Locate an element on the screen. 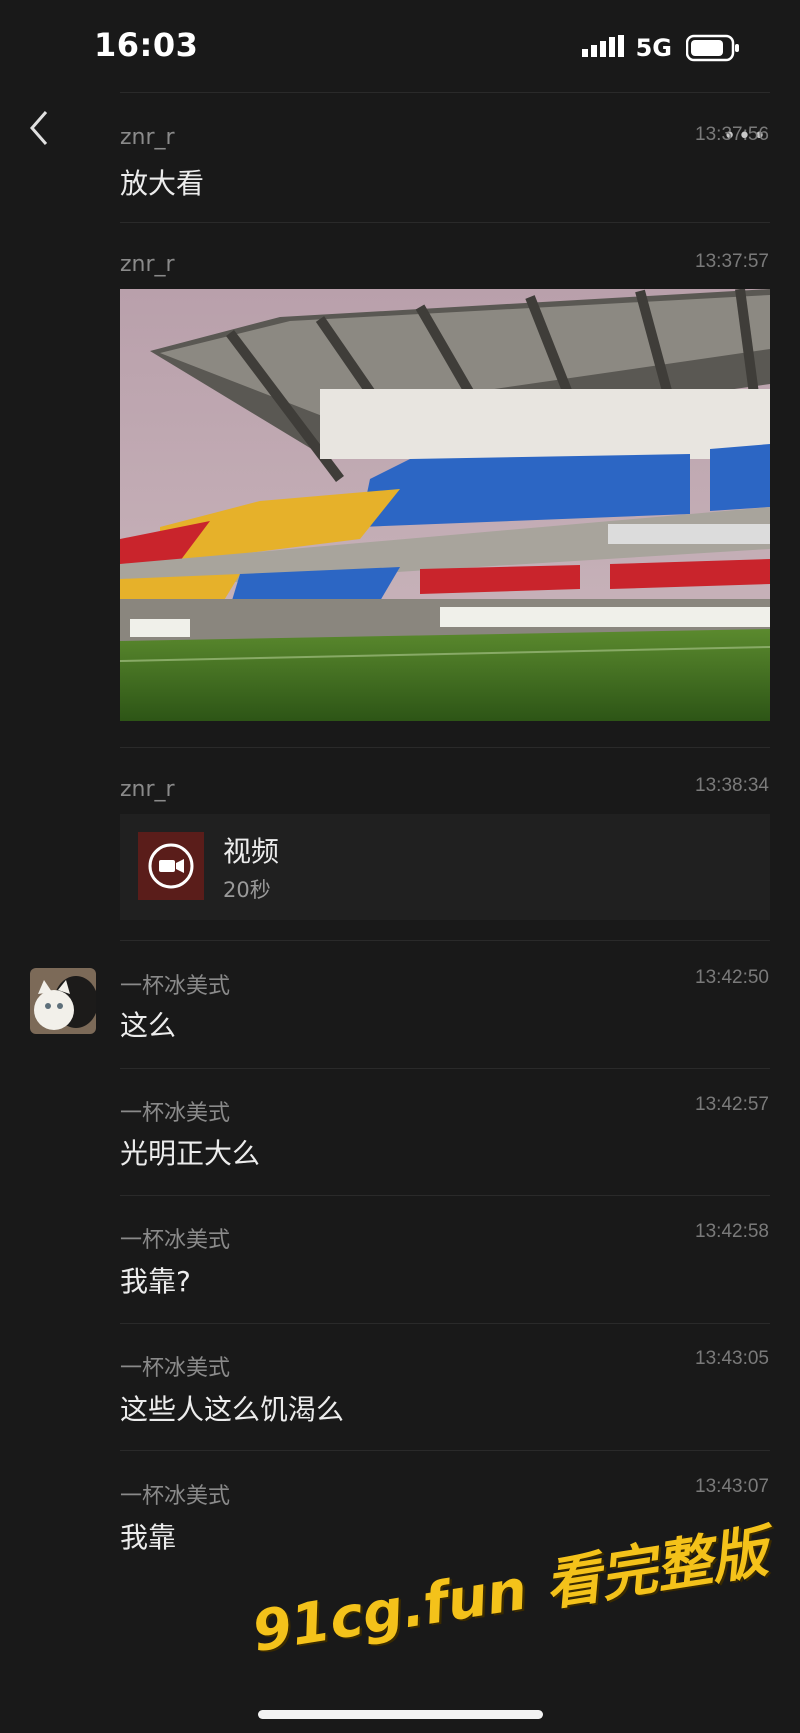 The height and width of the screenshot is (1733, 800). message-time: 13:42:50 is located at coordinates (732, 977).